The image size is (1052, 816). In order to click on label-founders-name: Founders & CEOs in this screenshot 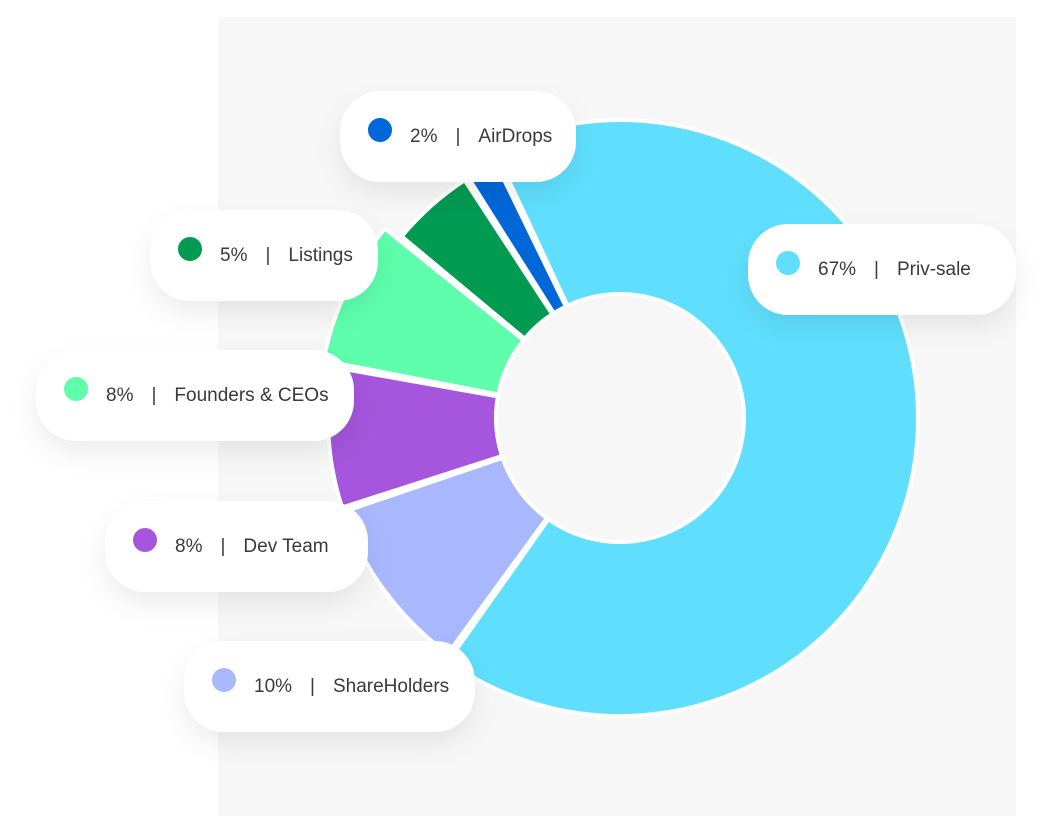, I will do `click(251, 395)`.